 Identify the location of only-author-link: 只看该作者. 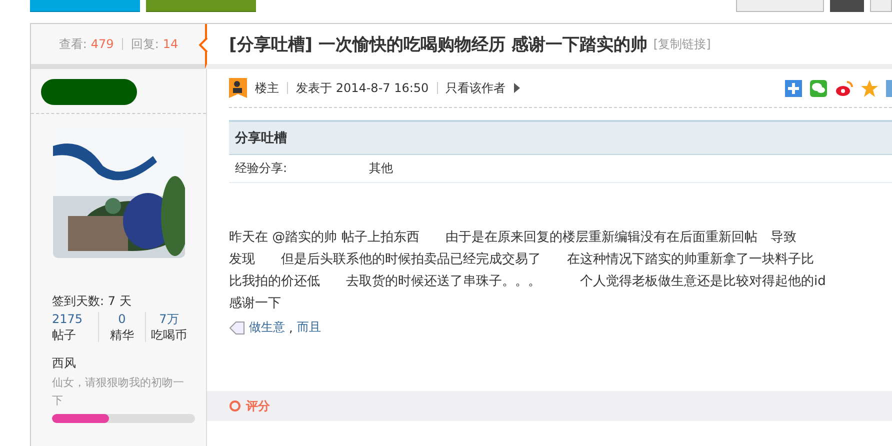
(476, 88).